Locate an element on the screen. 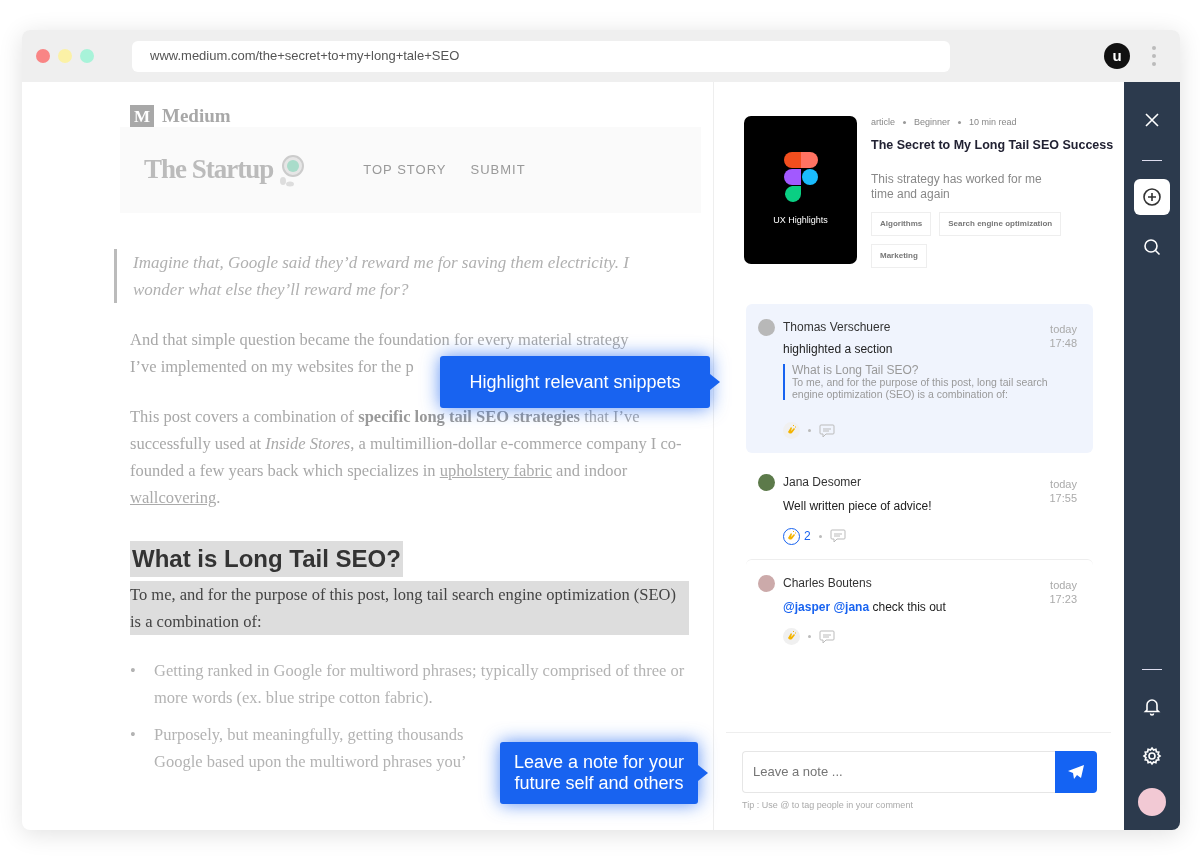 The width and height of the screenshot is (1200, 861). difficulty-level: Beginner is located at coordinates (932, 122).